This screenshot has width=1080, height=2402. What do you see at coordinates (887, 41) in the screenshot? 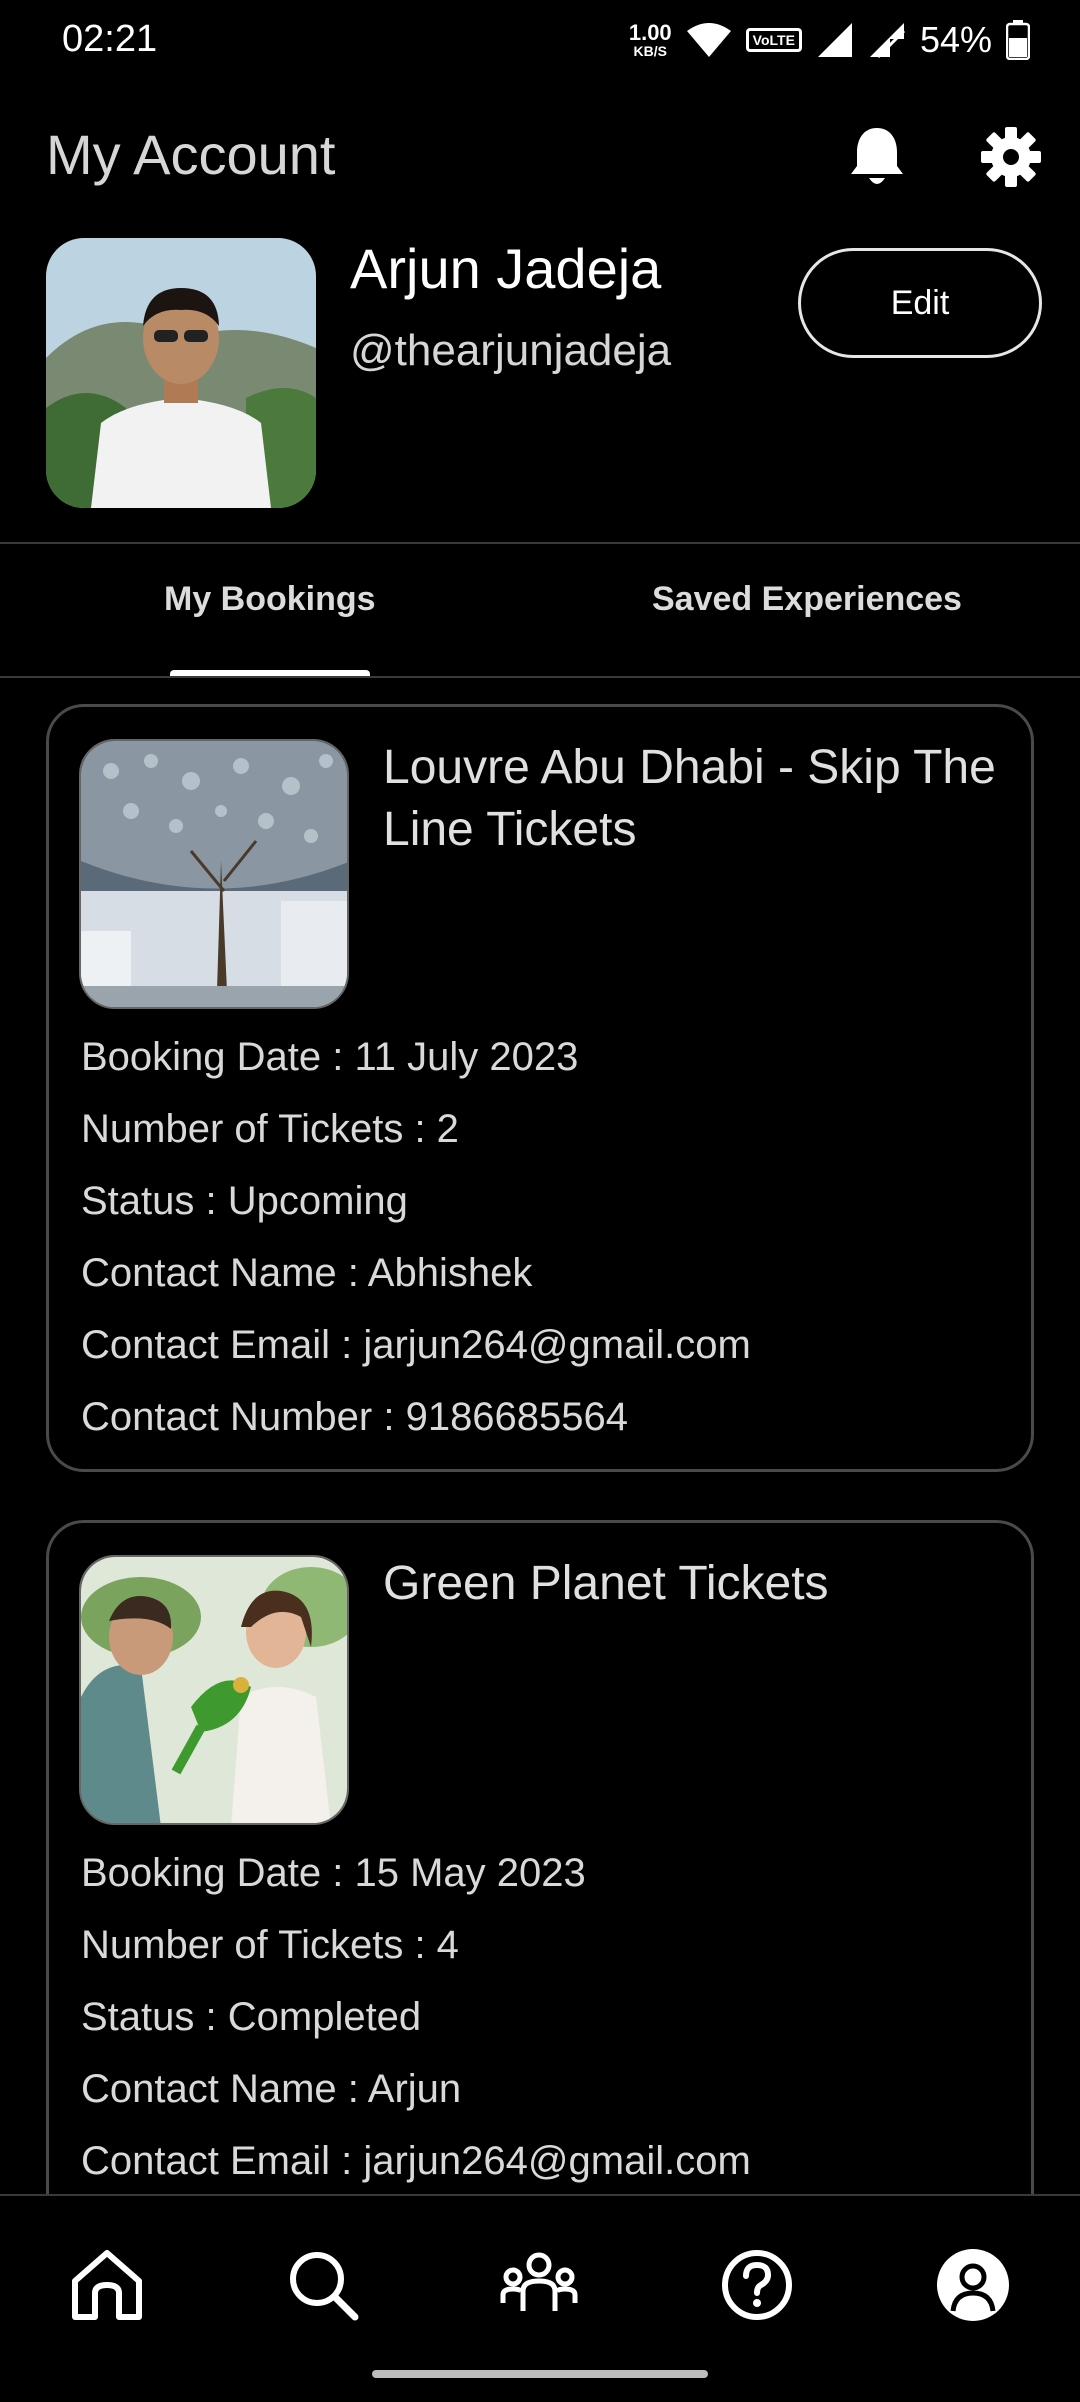
I see `signal-roaming-icon` at bounding box center [887, 41].